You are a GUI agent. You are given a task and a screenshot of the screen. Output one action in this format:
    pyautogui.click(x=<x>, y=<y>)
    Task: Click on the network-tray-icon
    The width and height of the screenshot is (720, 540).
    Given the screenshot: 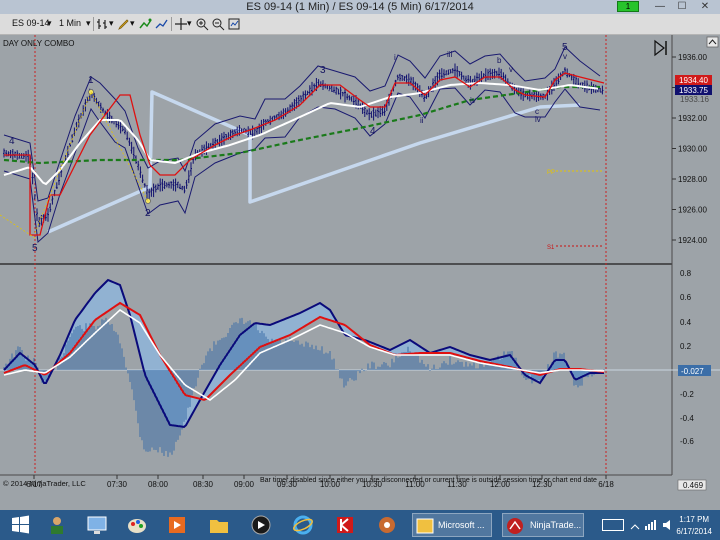 What is the action you would take?
    pyautogui.click(x=650, y=527)
    